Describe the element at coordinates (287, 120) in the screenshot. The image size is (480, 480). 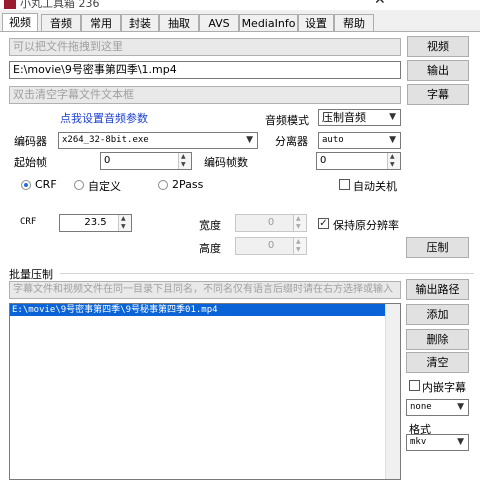
I see `audio-mode-label: 音频模式` at that location.